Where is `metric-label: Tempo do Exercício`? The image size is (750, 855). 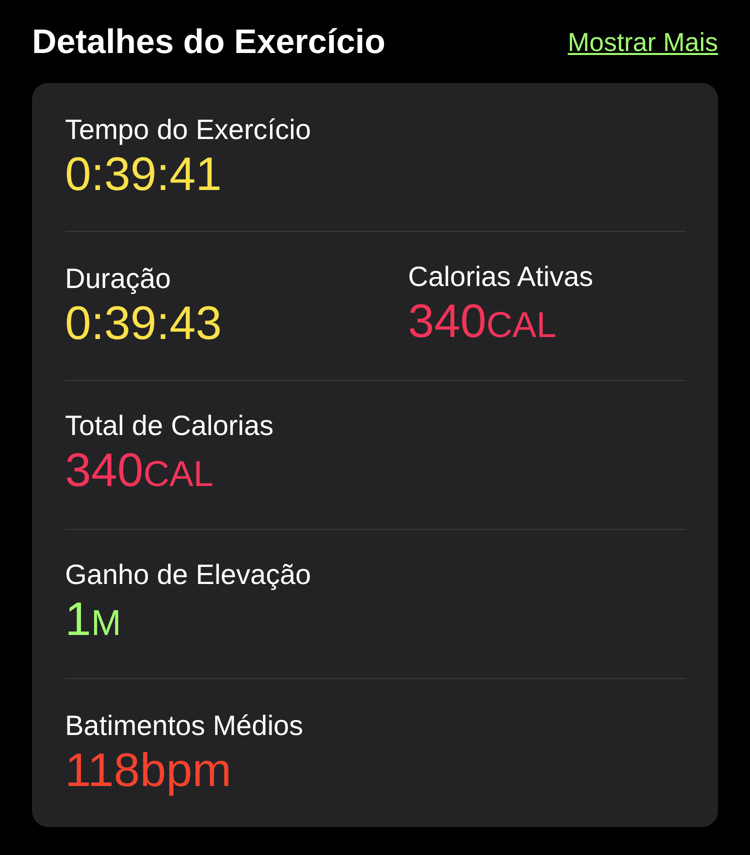 metric-label: Tempo do Exercício is located at coordinates (188, 130).